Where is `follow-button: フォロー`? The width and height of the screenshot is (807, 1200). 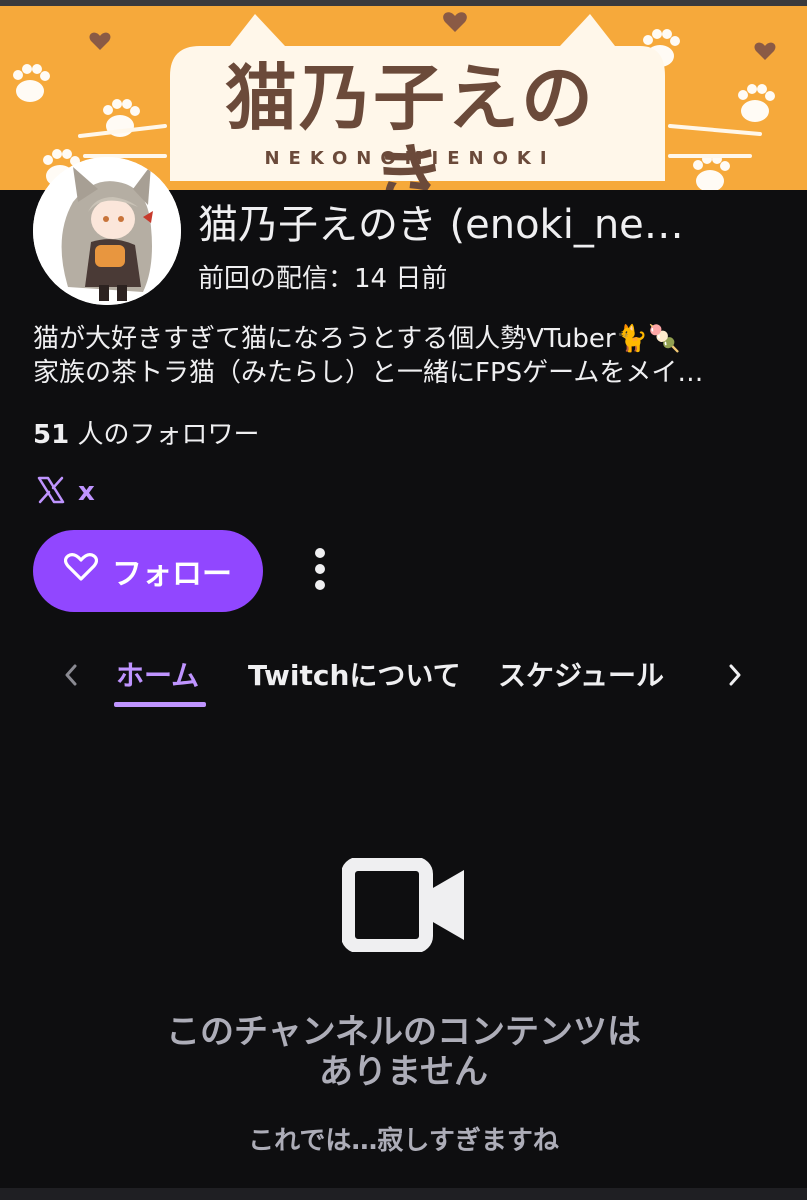
follow-button: フォロー is located at coordinates (148, 571).